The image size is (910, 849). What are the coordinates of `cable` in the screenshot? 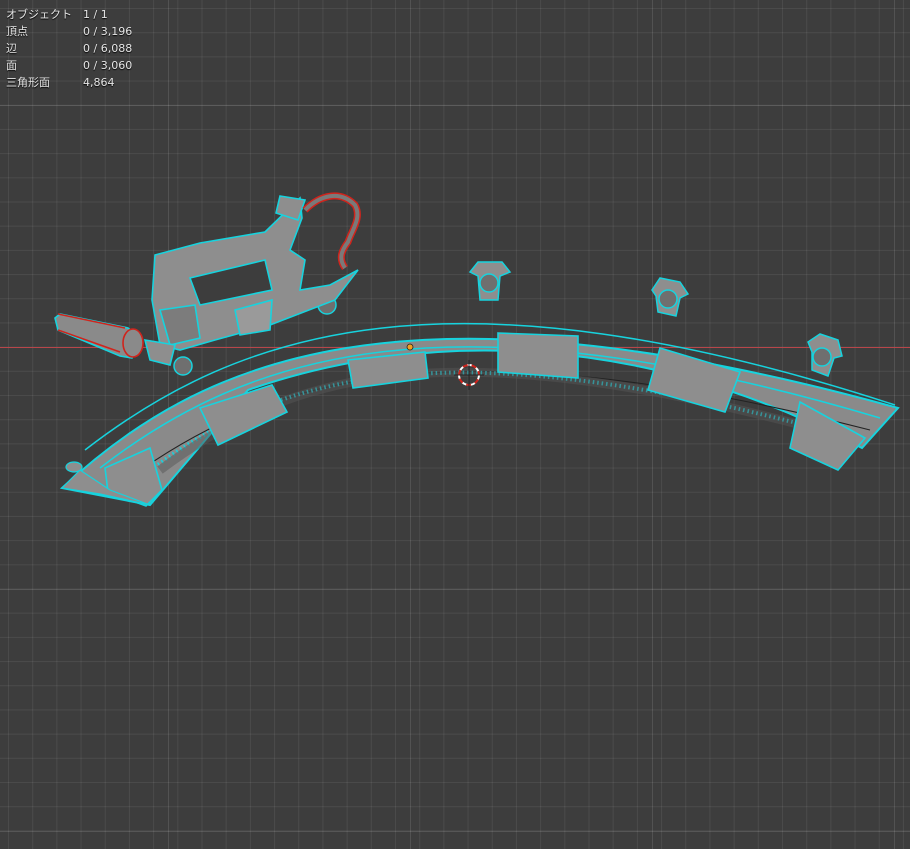 It's located at (331, 231).